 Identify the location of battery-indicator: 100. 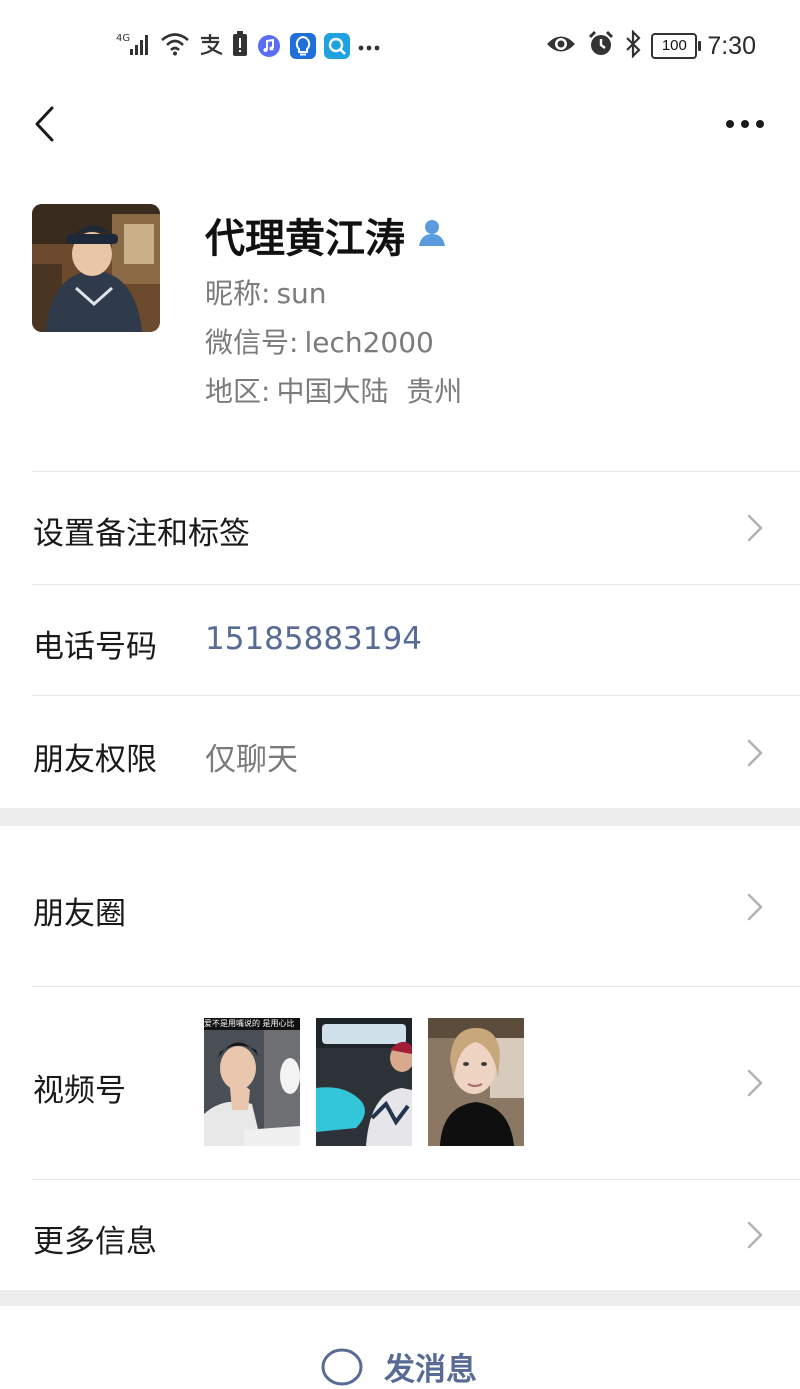
(676, 46).